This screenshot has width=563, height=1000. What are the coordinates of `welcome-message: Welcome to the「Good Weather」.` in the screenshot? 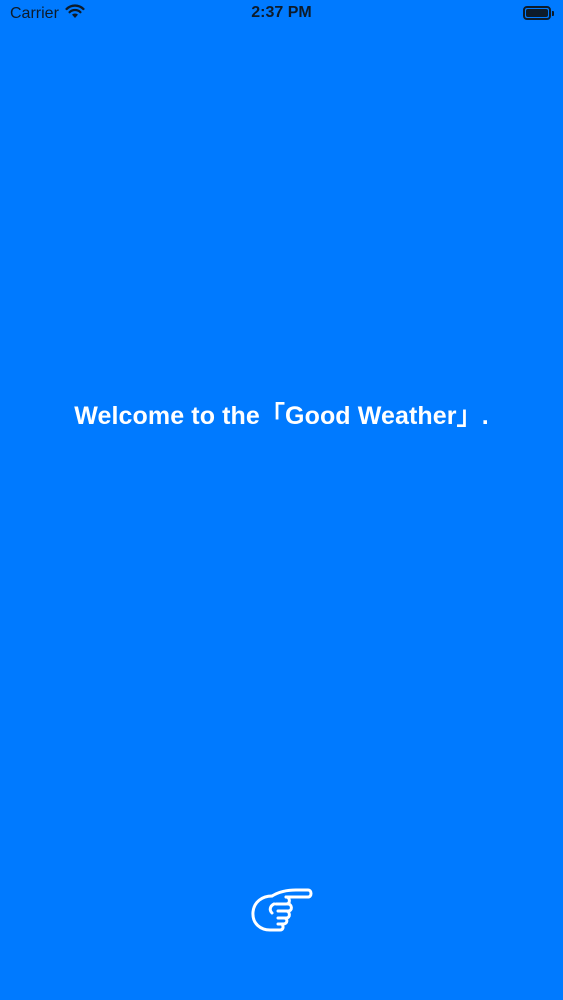 It's located at (281, 416).